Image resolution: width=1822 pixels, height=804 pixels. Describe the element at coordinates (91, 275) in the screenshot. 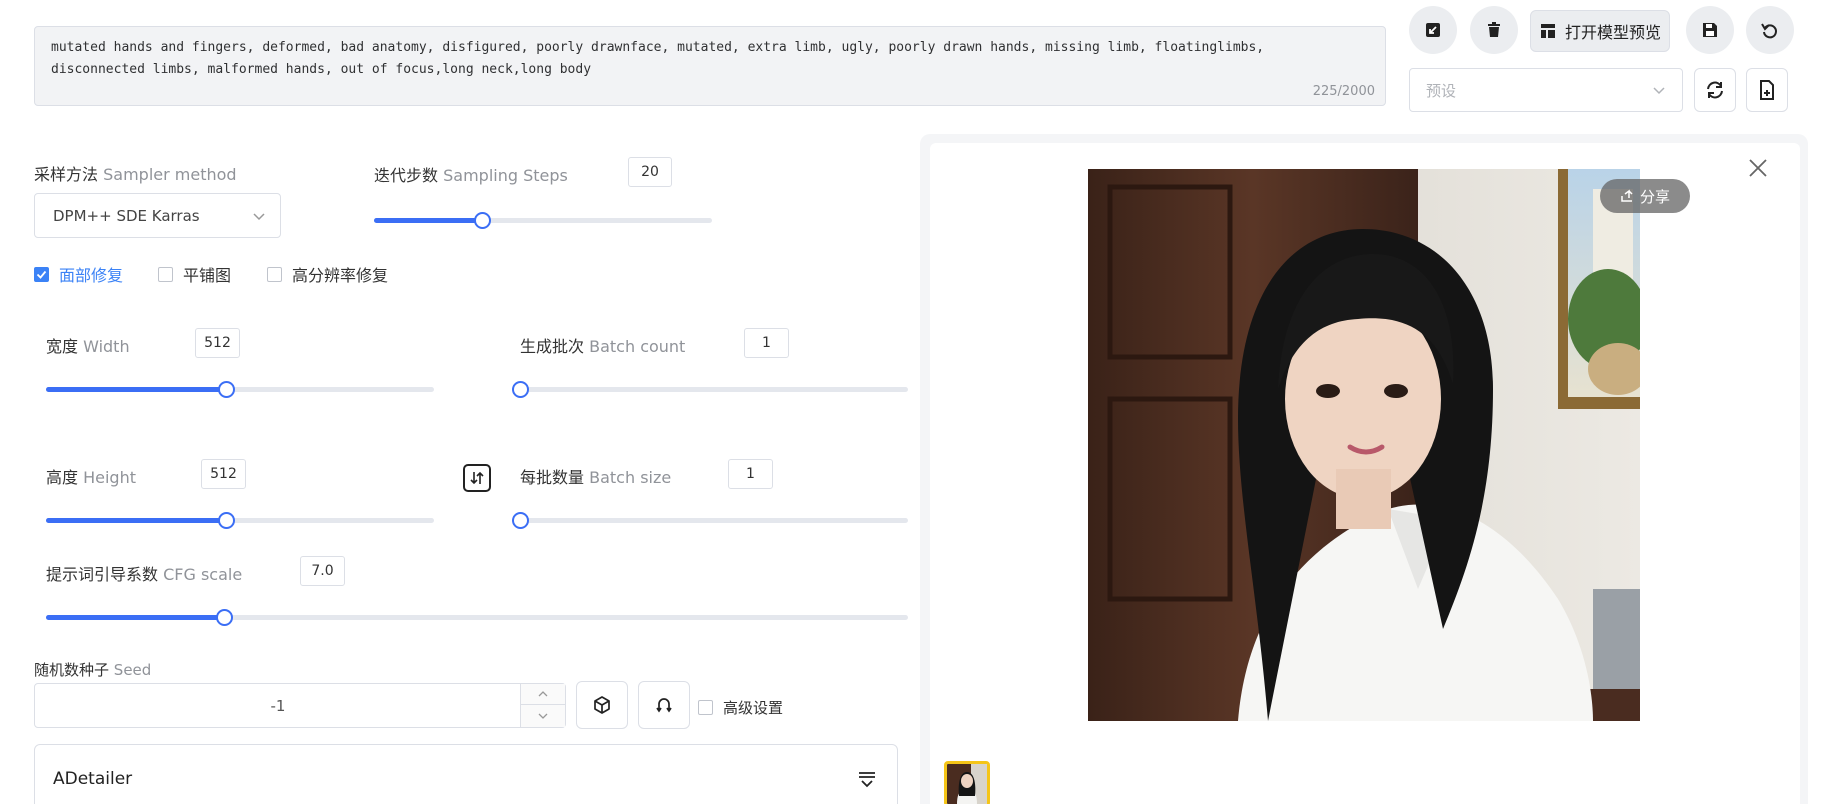

I see `face-restore-label: 面部修复` at that location.